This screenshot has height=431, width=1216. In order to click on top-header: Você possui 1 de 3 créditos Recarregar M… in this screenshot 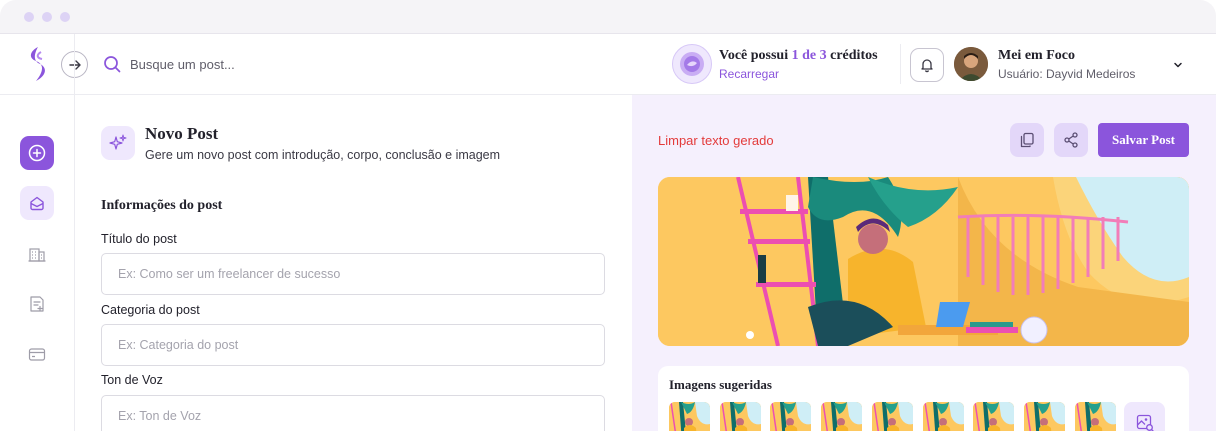, I will do `click(608, 64)`.